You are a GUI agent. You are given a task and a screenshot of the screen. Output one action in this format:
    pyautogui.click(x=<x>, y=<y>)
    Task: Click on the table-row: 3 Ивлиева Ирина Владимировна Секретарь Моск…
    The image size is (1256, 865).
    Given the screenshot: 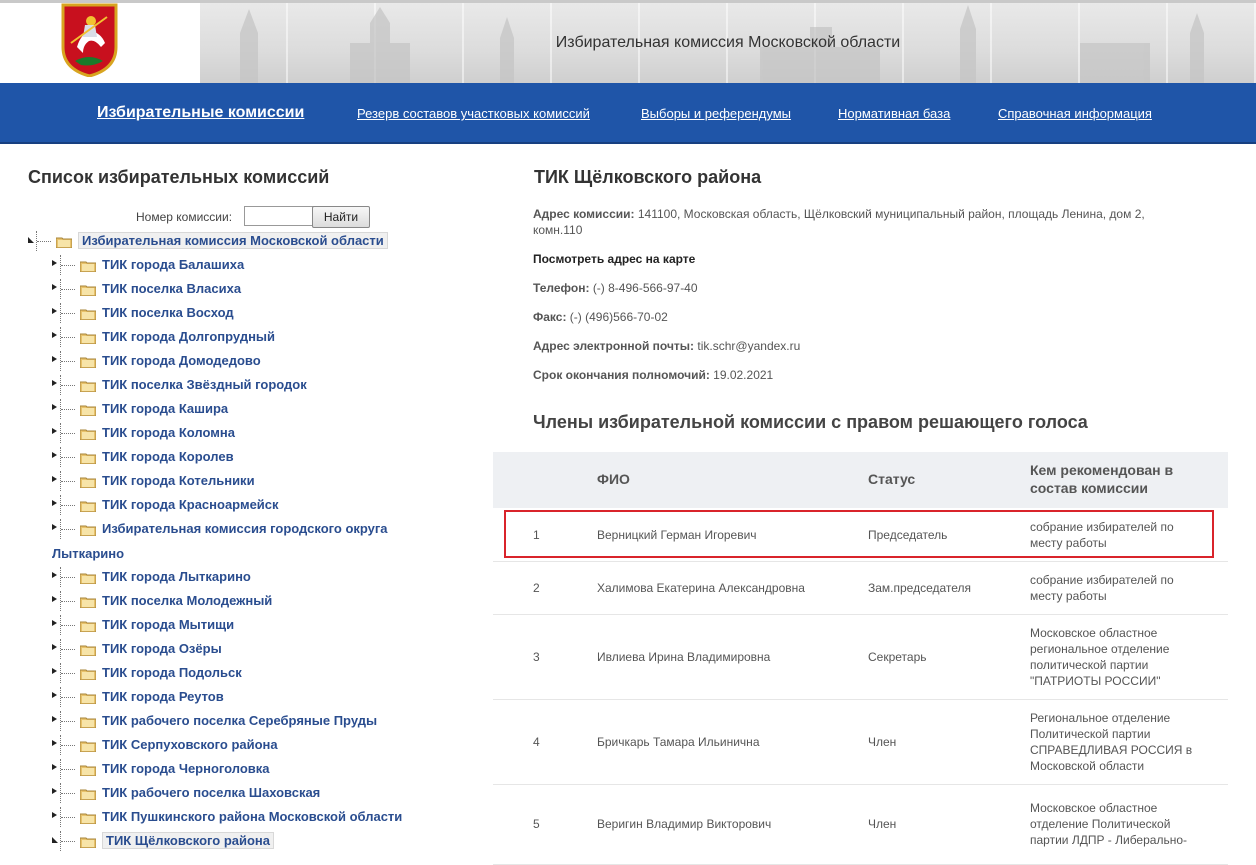 What is the action you would take?
    pyautogui.click(x=860, y=657)
    